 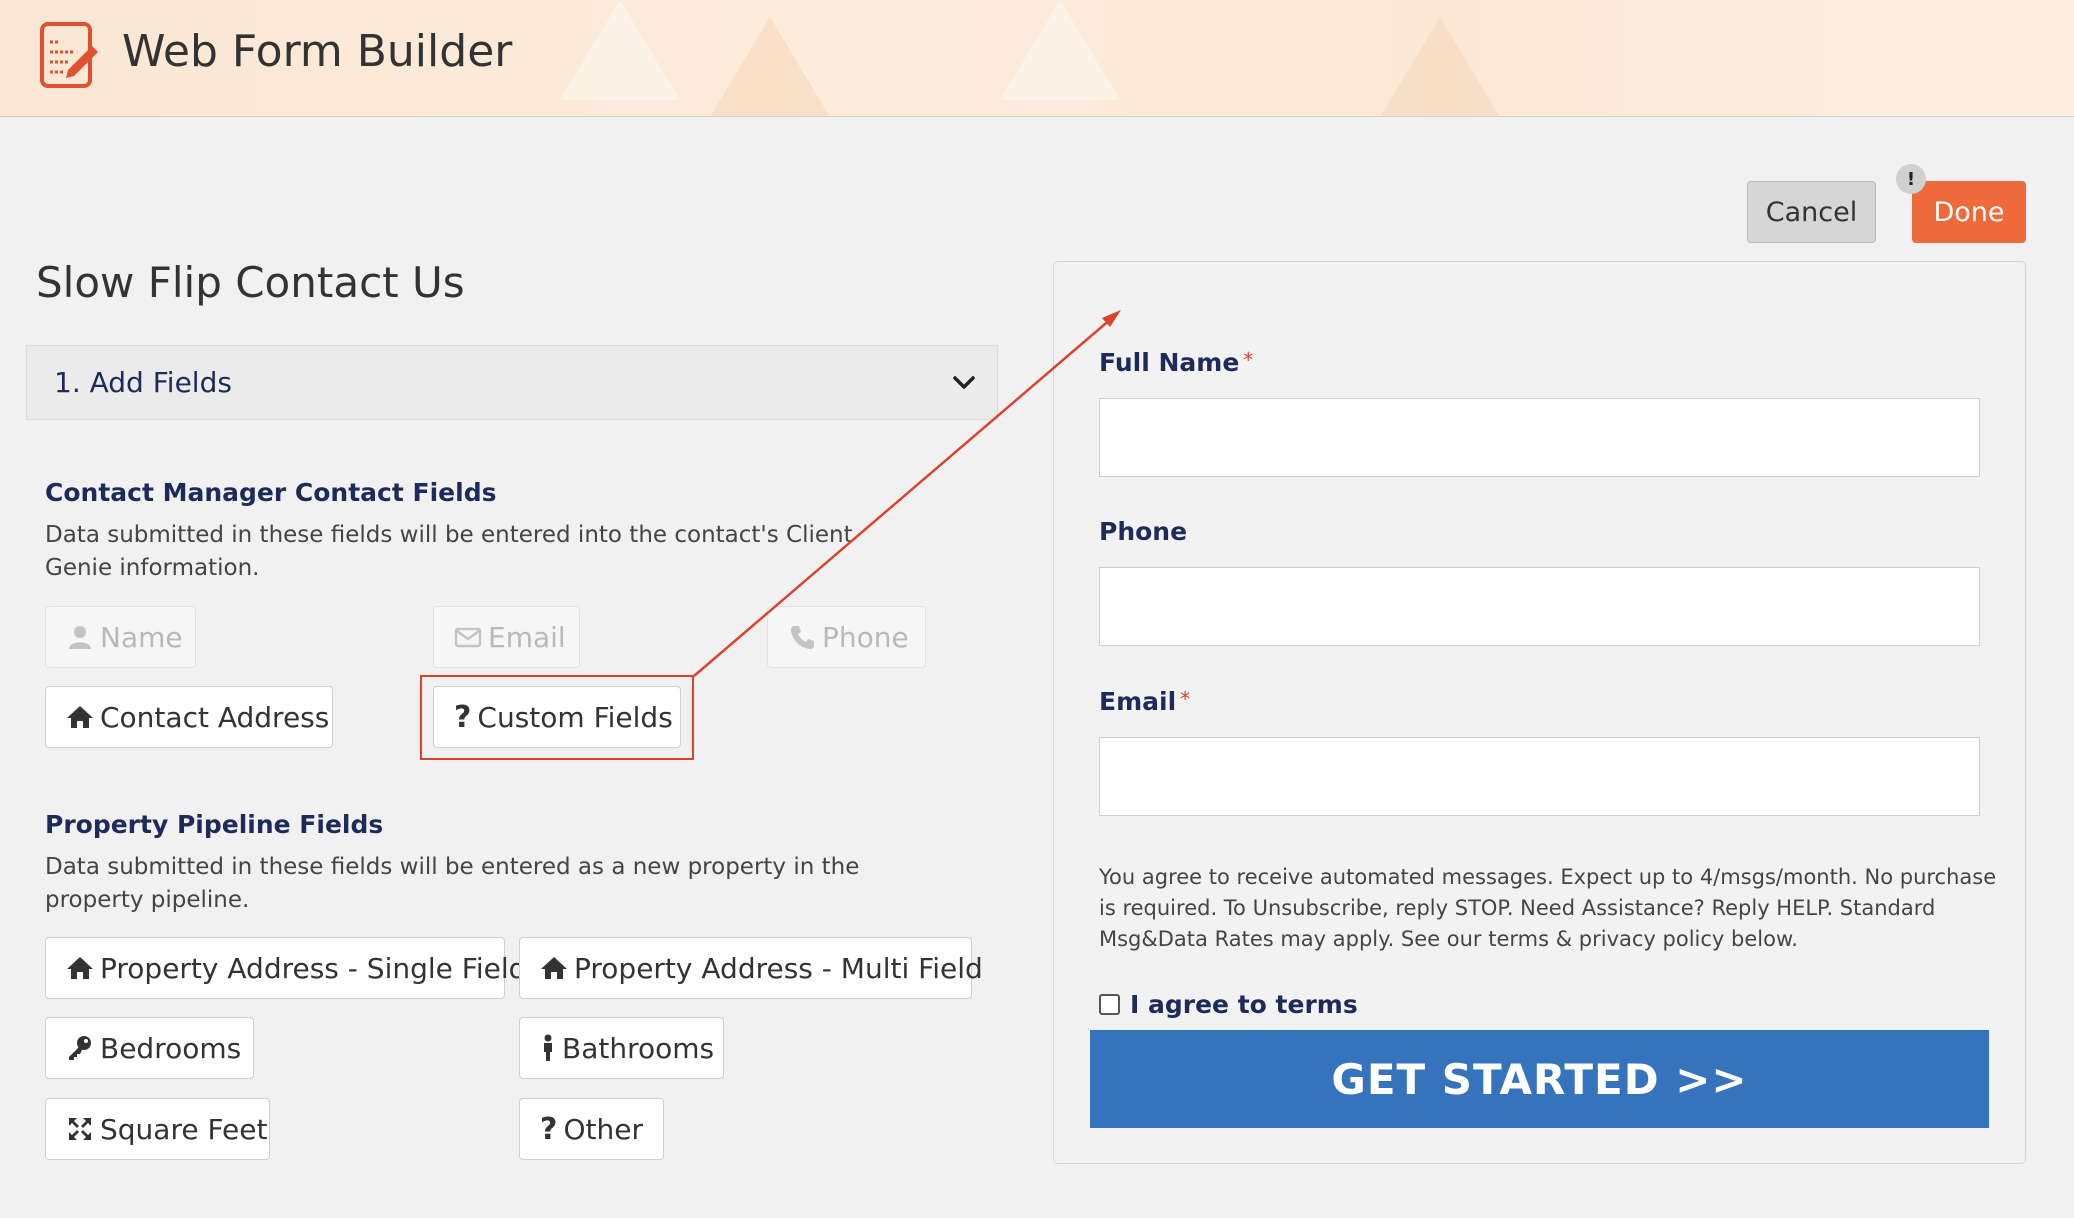 What do you see at coordinates (1911, 179) in the screenshot?
I see `warning-badge-icon: !` at bounding box center [1911, 179].